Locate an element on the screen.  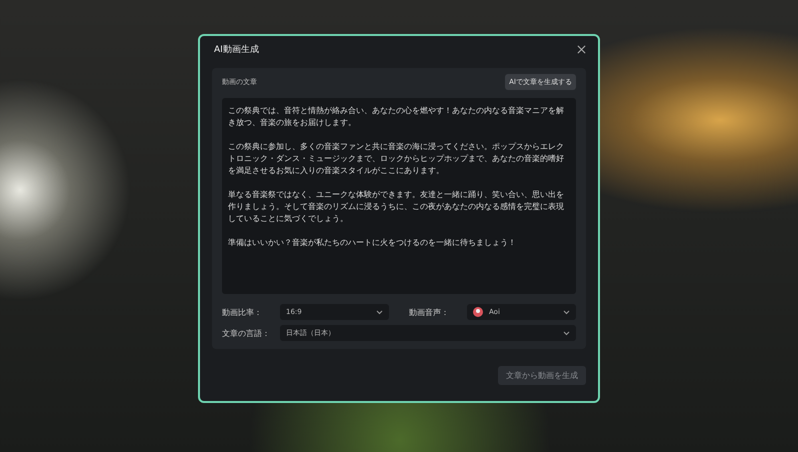
field-label: 文章の言語： is located at coordinates (246, 333).